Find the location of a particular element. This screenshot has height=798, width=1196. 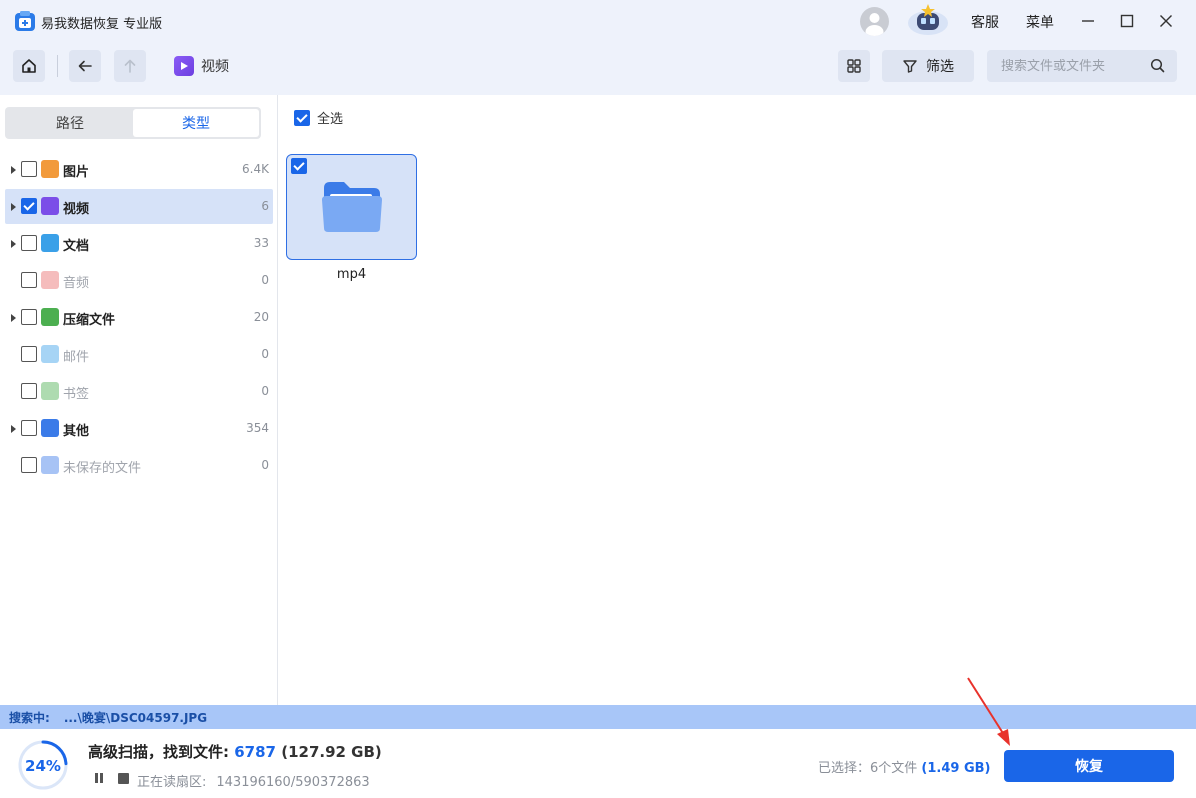

checkbox is located at coordinates (302, 117).